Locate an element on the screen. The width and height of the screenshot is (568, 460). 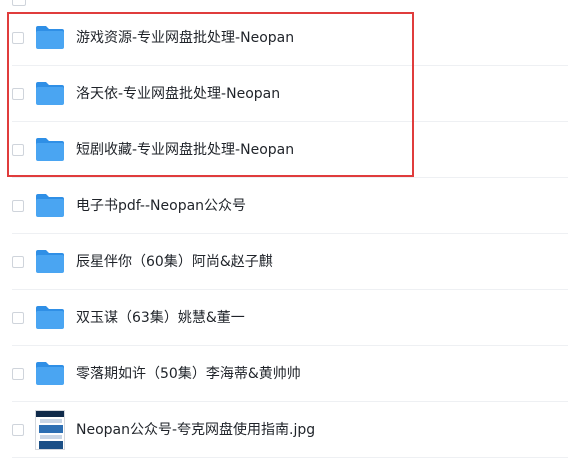
file-name: 双玉谋（63集）姚慧&董一 is located at coordinates (160, 318).